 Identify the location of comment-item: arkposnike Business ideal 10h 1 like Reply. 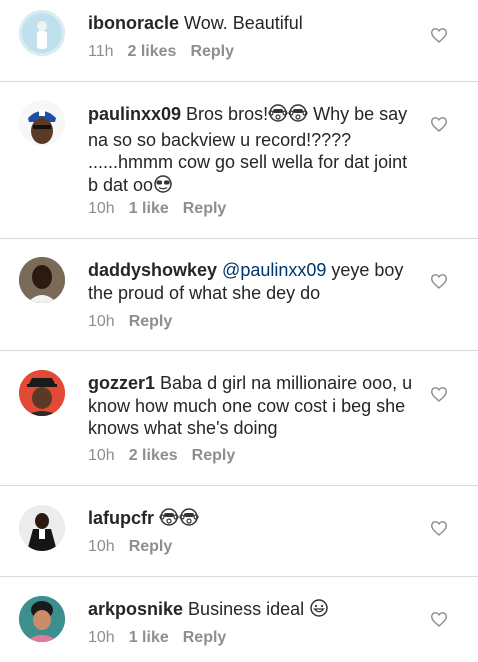
(239, 619).